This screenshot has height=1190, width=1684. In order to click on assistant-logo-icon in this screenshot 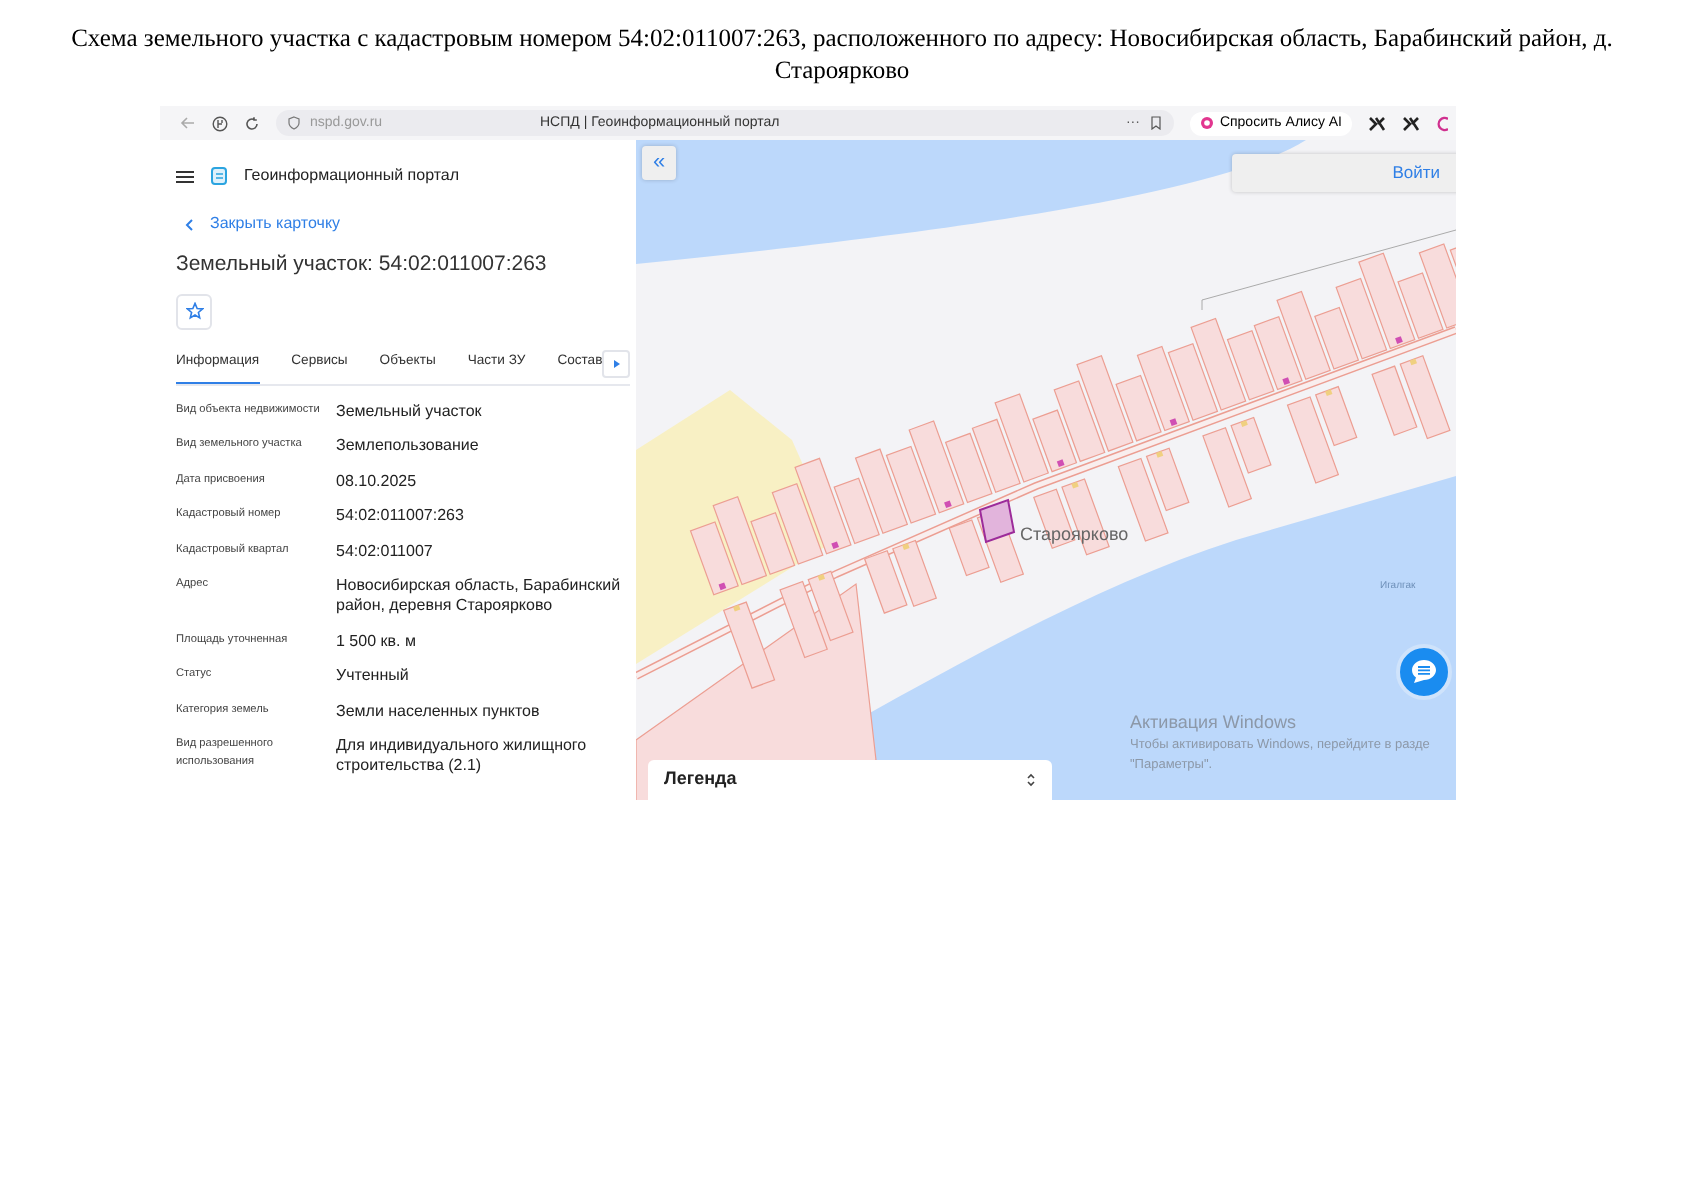, I will do `click(1206, 123)`.